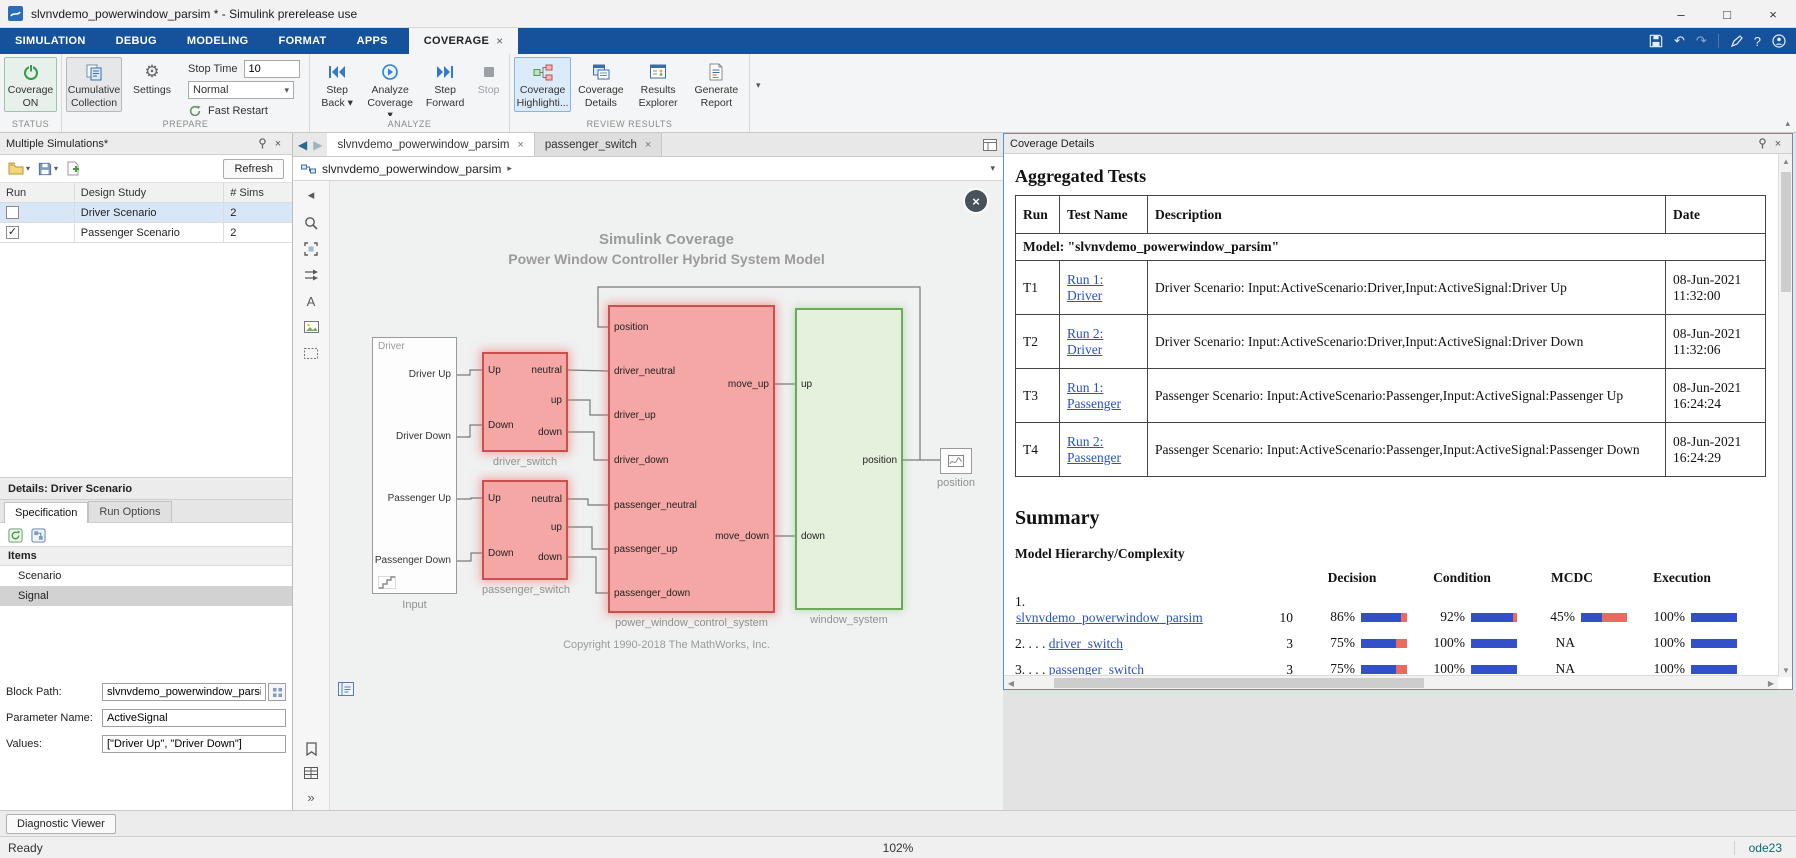  I want to click on signal-routing-icon, so click(311, 275).